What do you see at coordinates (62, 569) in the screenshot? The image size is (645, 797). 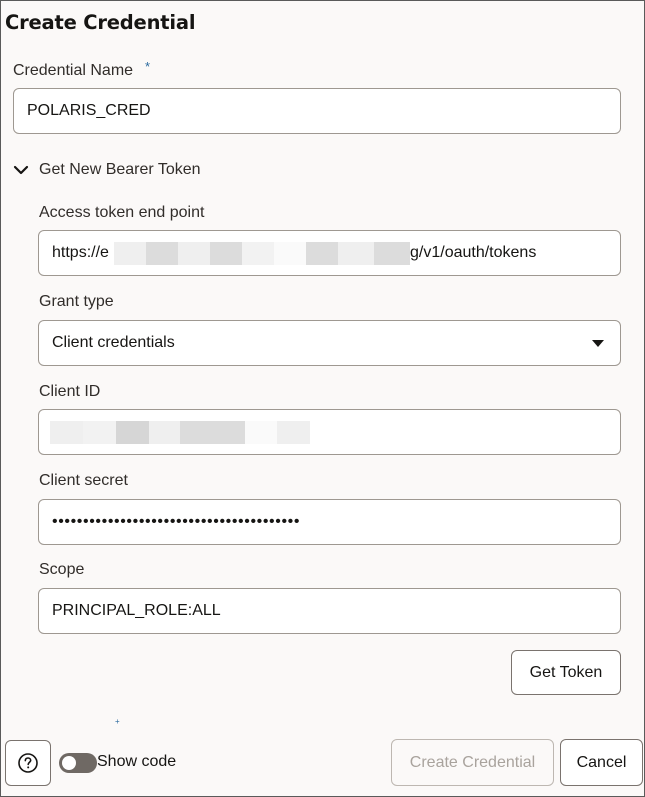 I see `scope-label: Scope` at bounding box center [62, 569].